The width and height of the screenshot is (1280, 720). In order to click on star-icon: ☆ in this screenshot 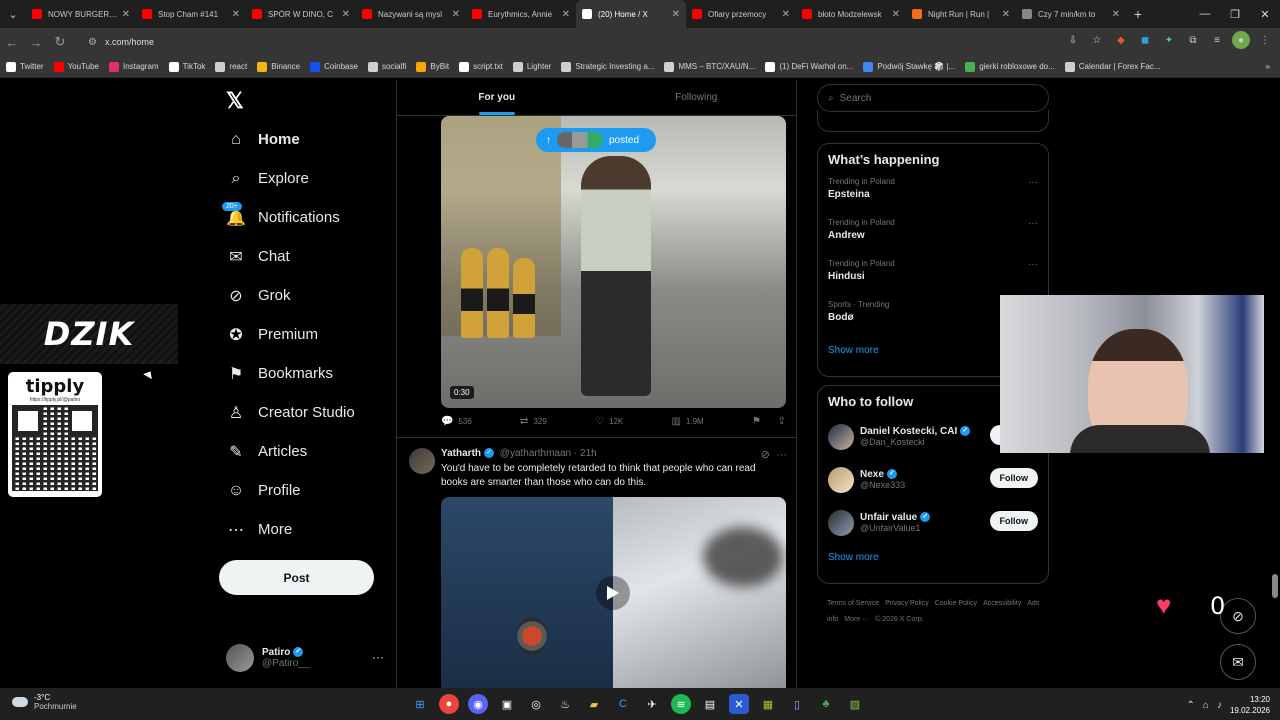, I will do `click(1097, 40)`.